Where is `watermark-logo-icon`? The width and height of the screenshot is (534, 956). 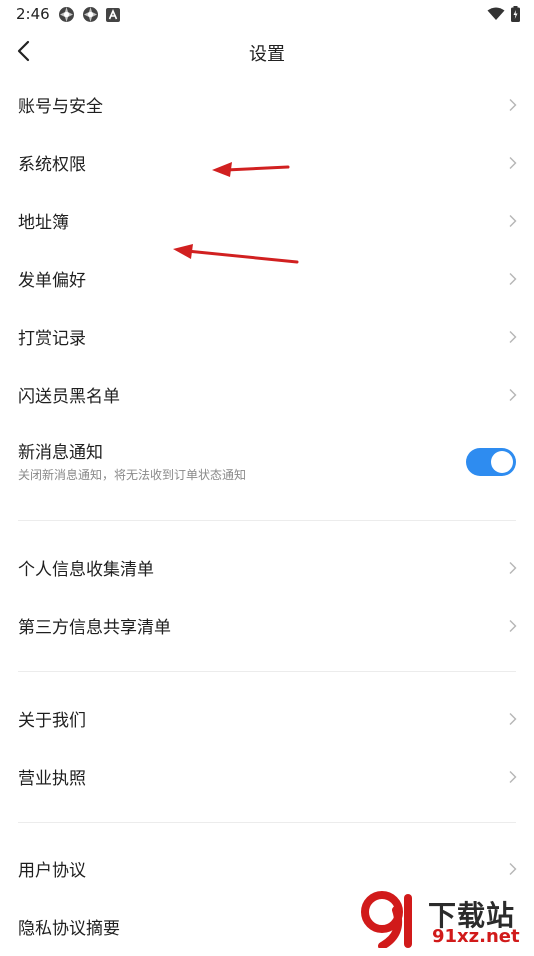
watermark-logo-icon is located at coordinates (386, 919).